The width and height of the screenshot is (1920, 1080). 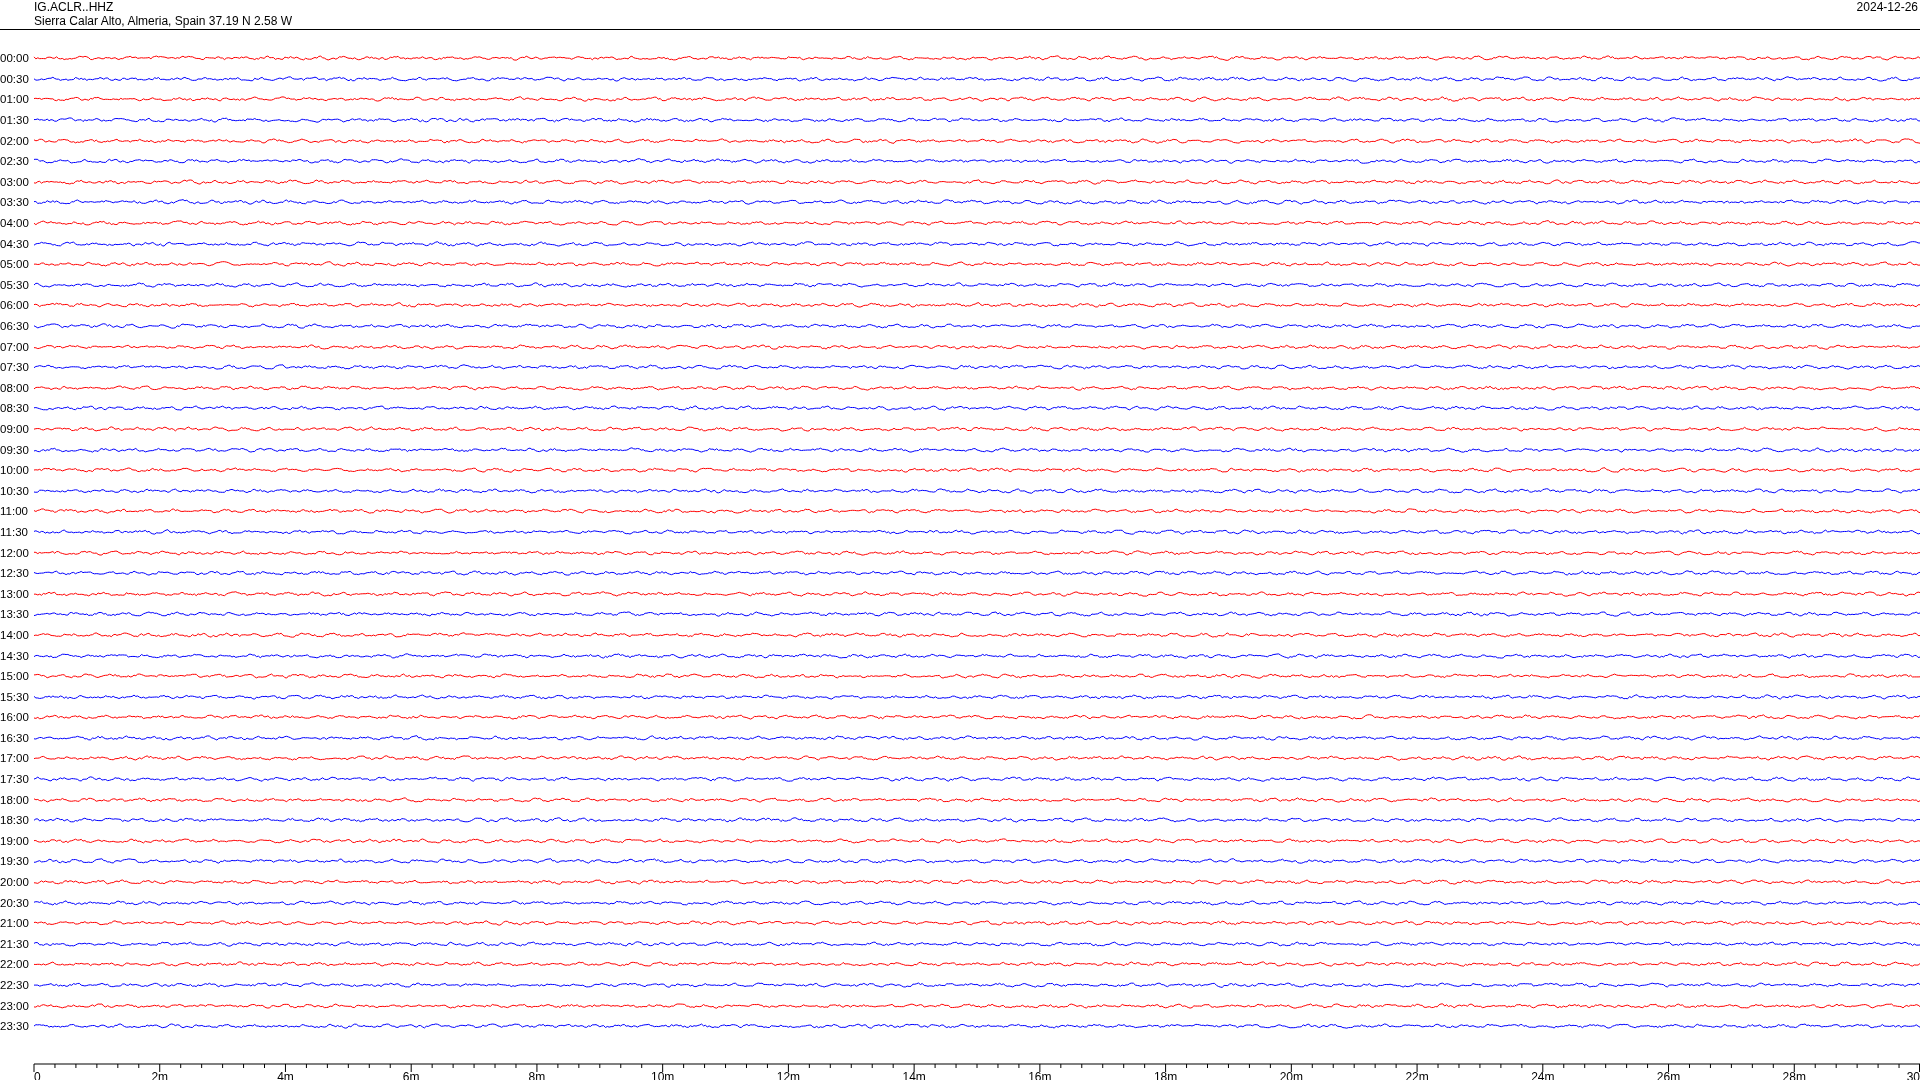 I want to click on axis-tick-label: 18m, so click(x=1165, y=1074).